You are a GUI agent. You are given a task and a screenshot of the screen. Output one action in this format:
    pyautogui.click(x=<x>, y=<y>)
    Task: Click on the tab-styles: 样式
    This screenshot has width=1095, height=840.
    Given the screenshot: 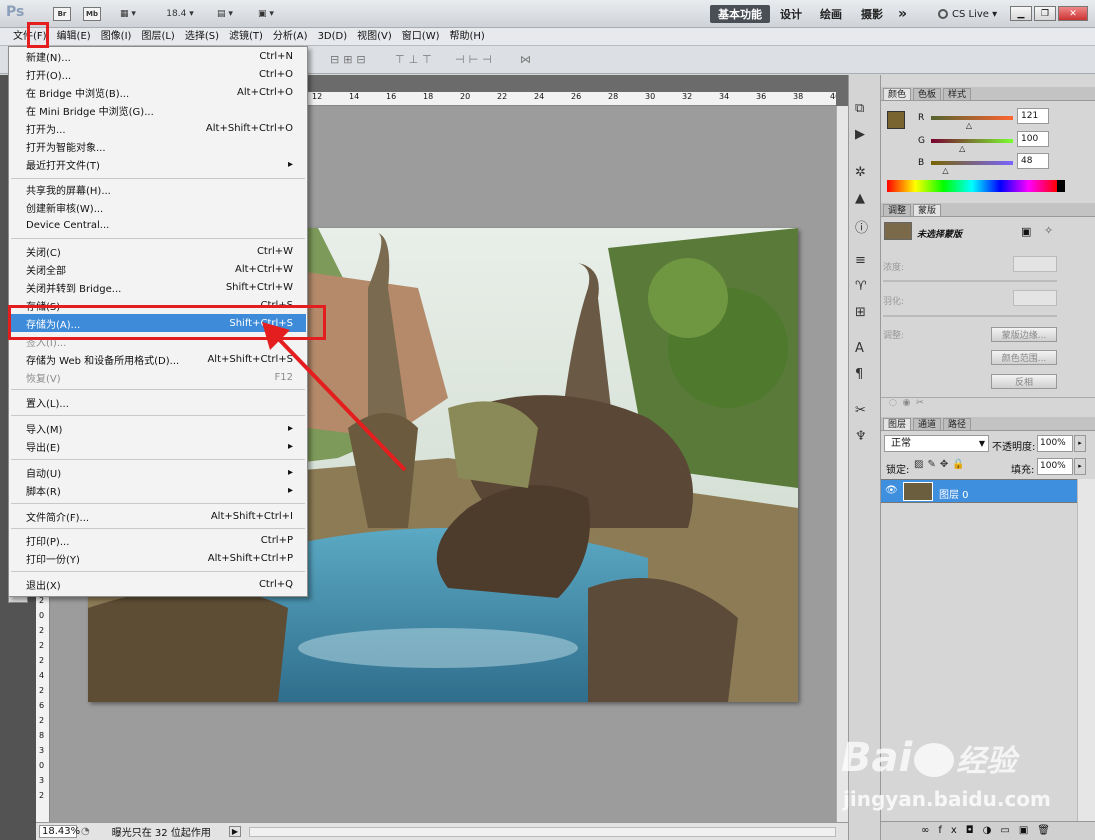 What is the action you would take?
    pyautogui.click(x=957, y=94)
    